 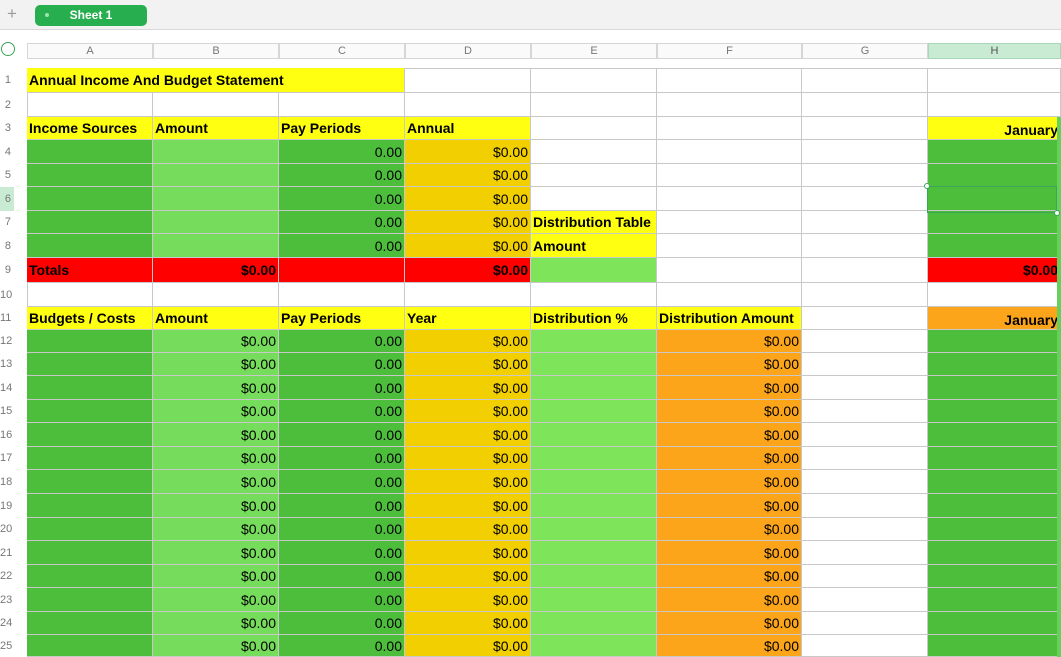 What do you see at coordinates (594, 152) in the screenshot?
I see `cell-e4` at bounding box center [594, 152].